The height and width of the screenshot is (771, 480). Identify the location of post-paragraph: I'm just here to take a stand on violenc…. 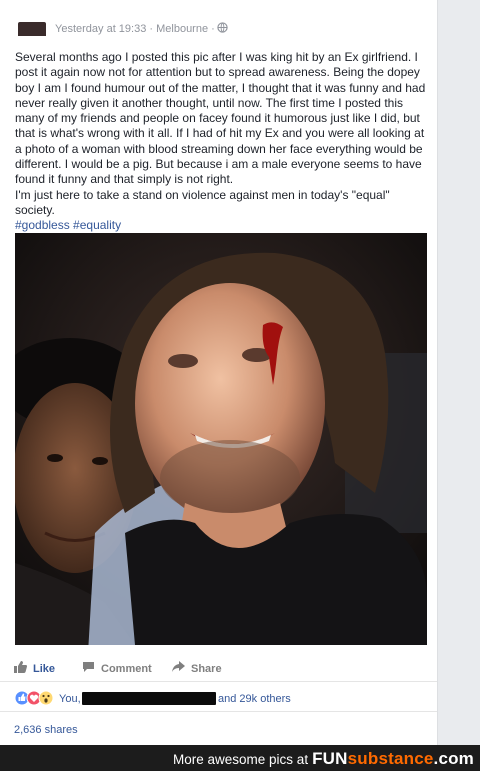
(202, 202).